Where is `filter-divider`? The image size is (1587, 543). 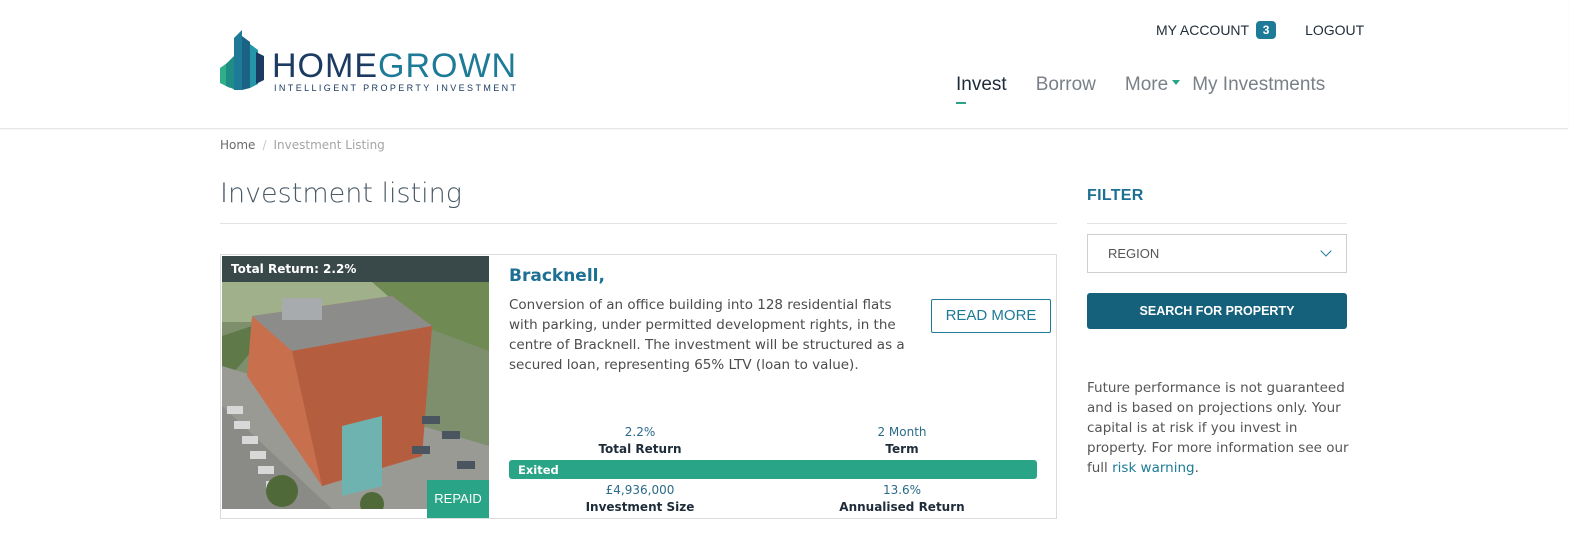 filter-divider is located at coordinates (1217, 223).